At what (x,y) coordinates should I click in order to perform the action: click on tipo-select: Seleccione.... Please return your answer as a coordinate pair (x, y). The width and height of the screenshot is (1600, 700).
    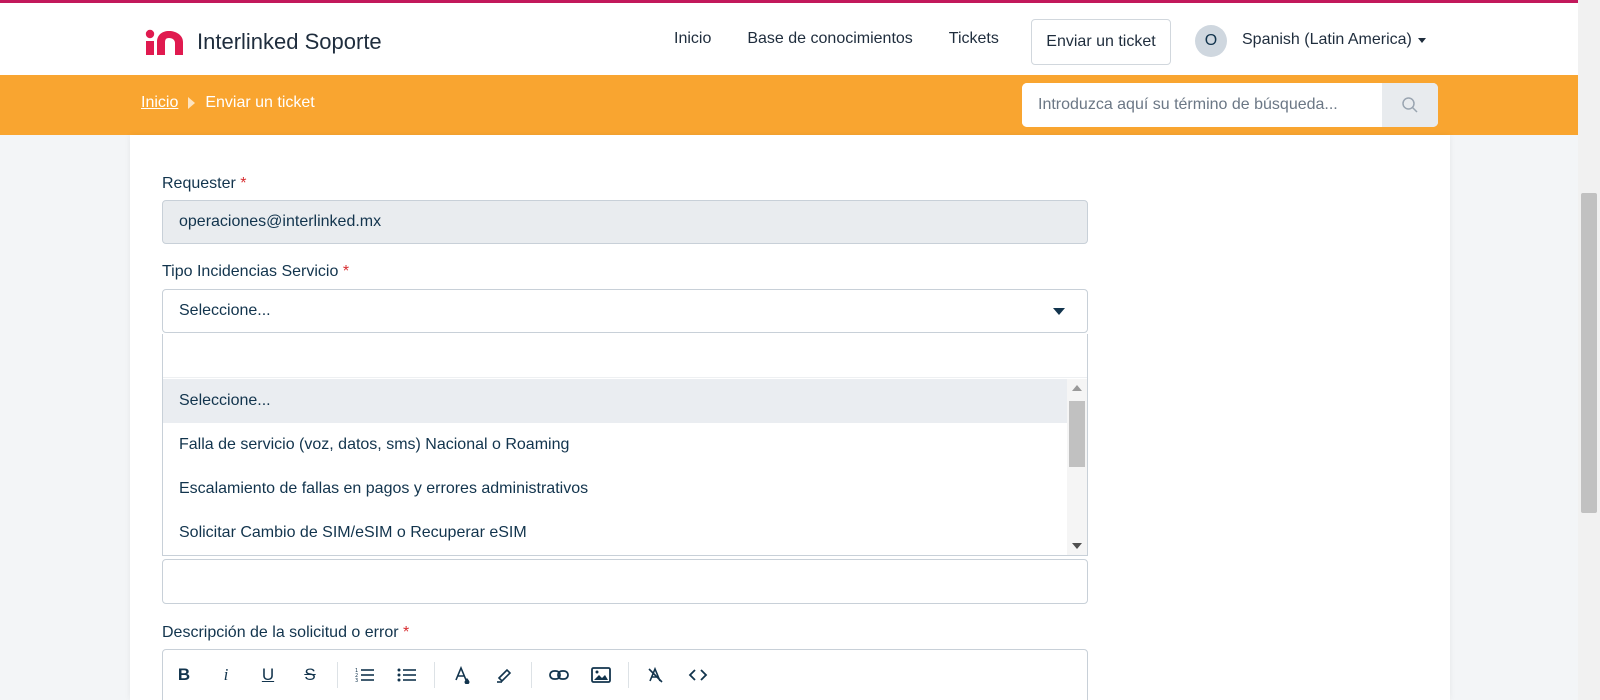
    Looking at the image, I should click on (625, 311).